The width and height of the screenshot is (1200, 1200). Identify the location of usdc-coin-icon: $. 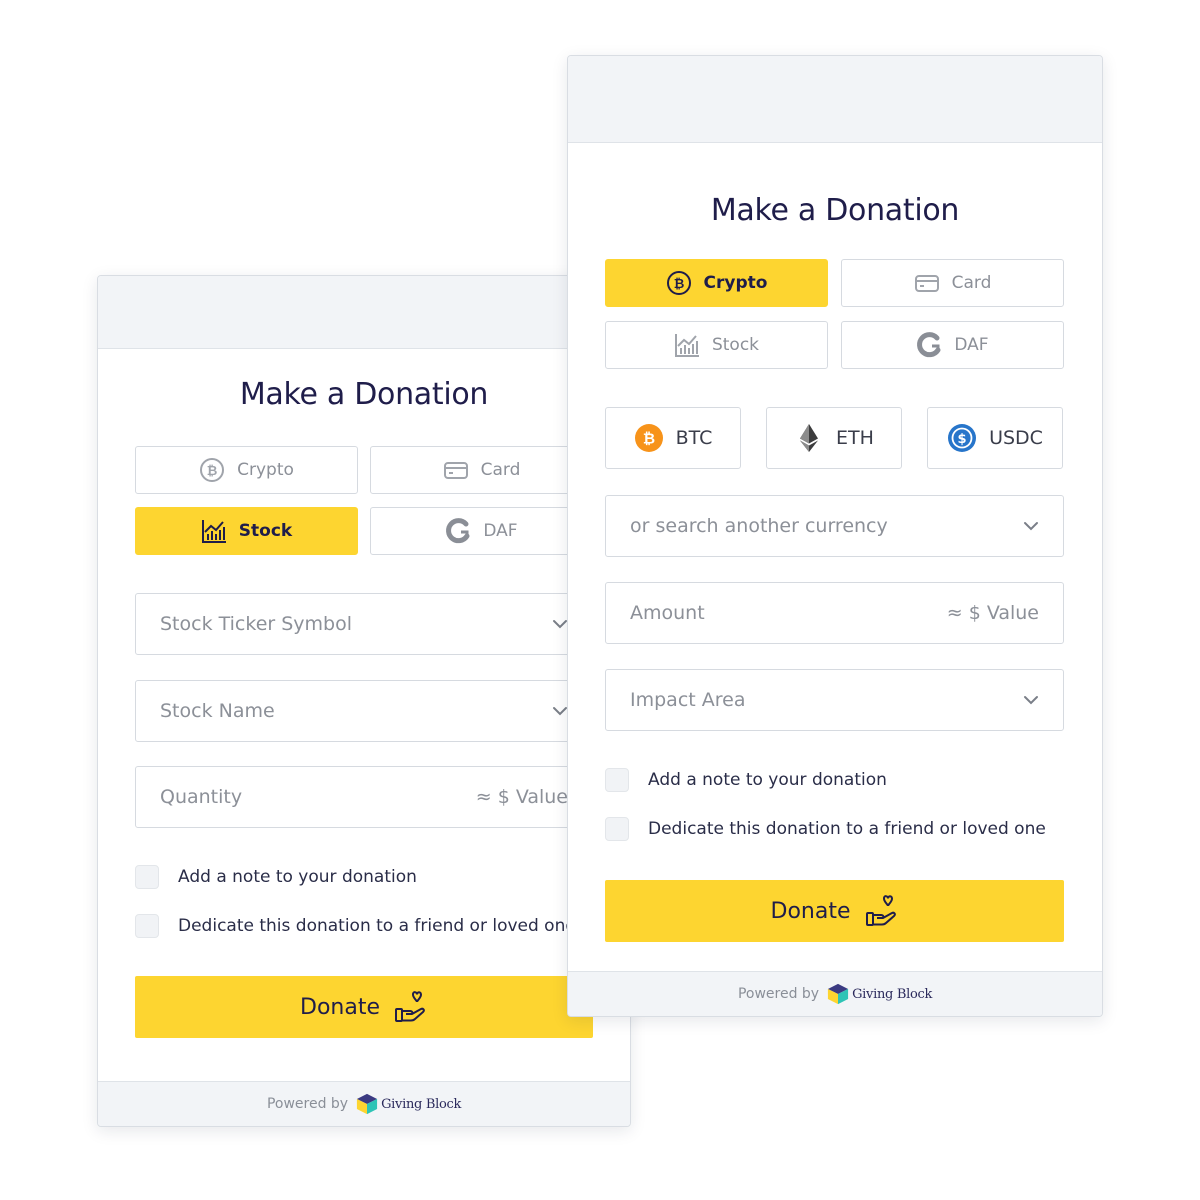
(962, 438).